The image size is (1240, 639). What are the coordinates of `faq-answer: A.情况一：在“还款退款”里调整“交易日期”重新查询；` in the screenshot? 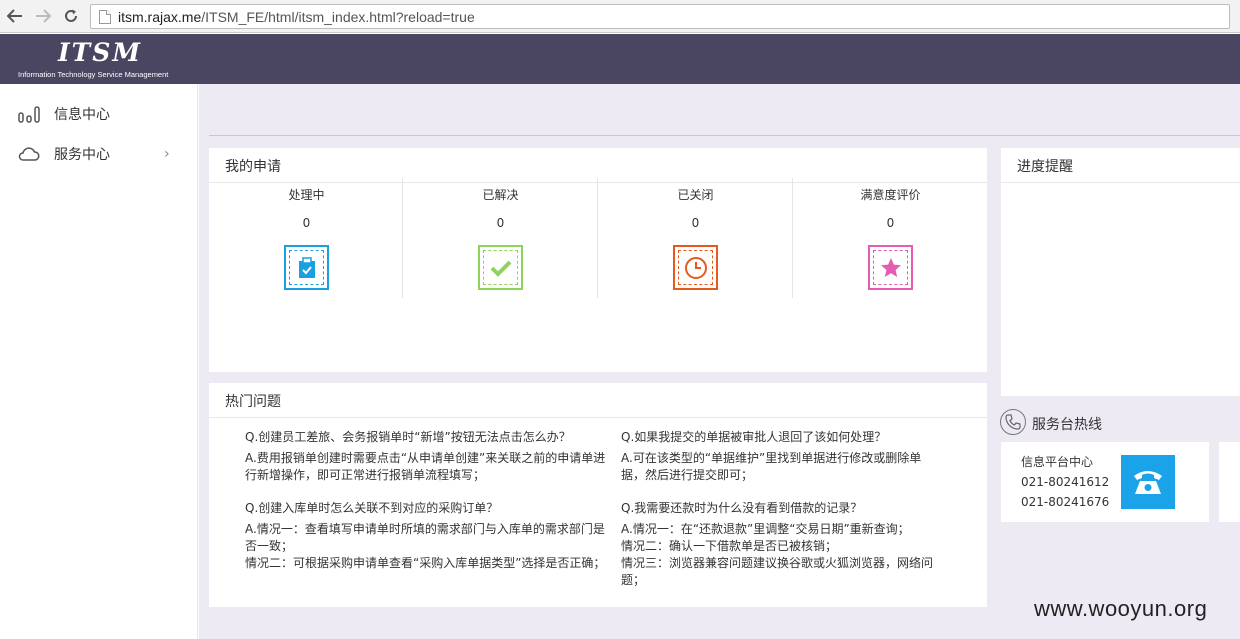 It's located at (765, 529).